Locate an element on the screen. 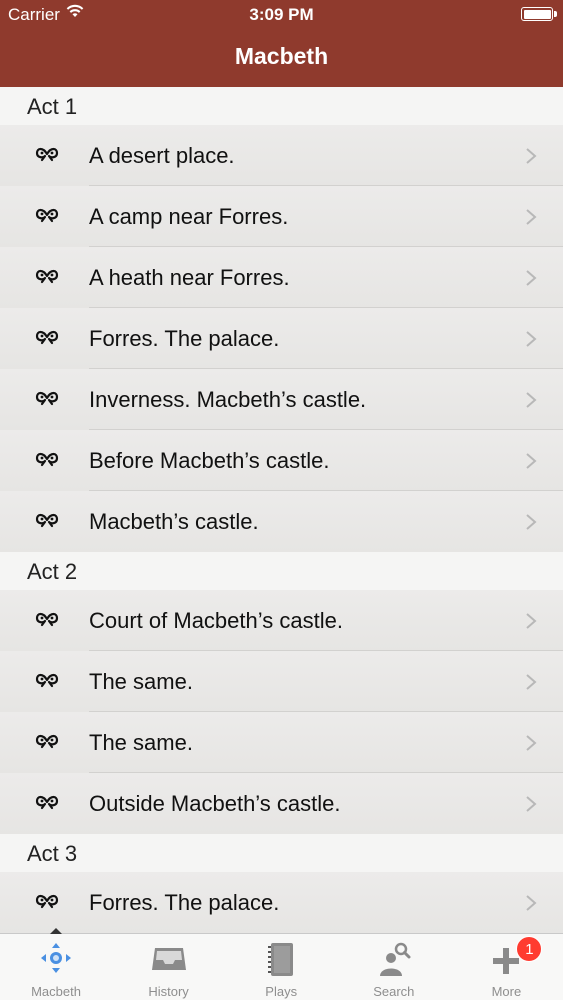 The height and width of the screenshot is (1000, 563). search-person-icon is located at coordinates (395, 959).